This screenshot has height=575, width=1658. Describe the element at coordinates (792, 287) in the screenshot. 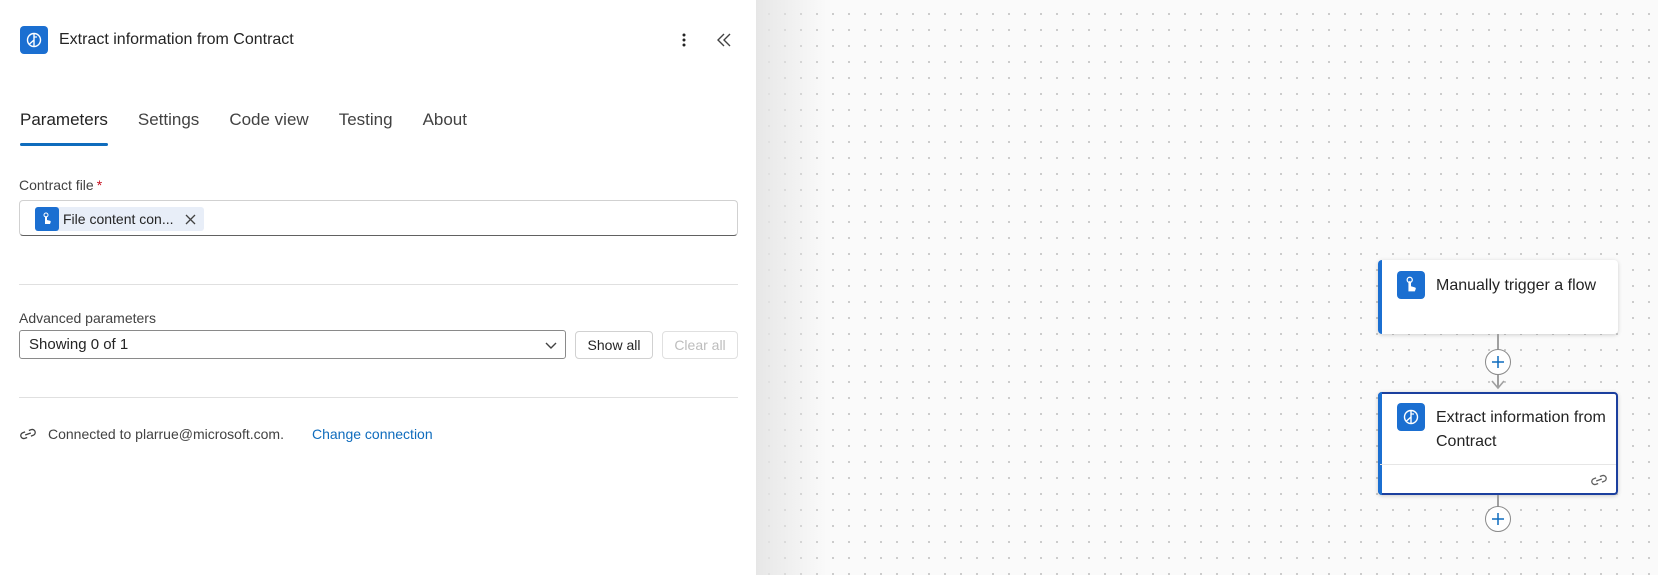

I see `panel-shadow` at that location.